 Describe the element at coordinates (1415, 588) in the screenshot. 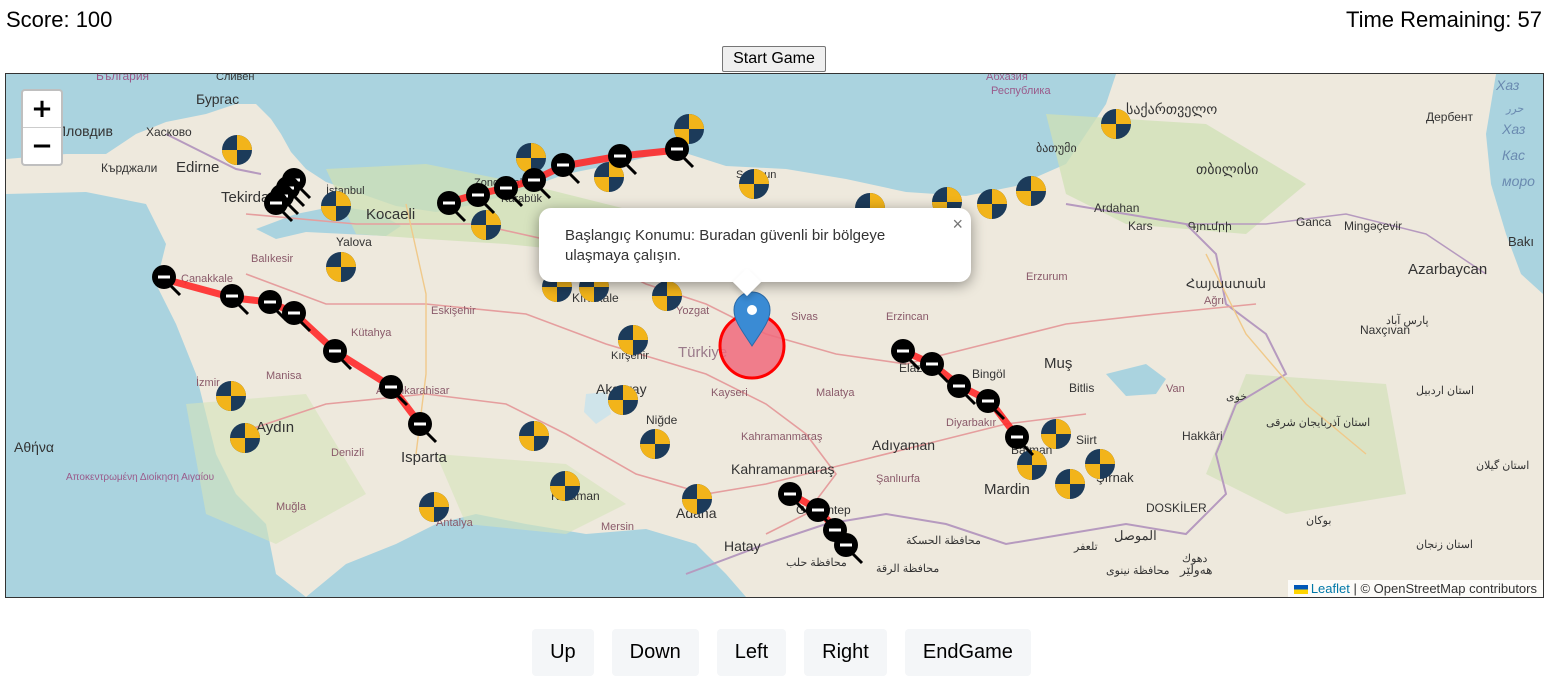

I see `map-attribution: Leaflet | © OpenStreetMap contributors` at that location.